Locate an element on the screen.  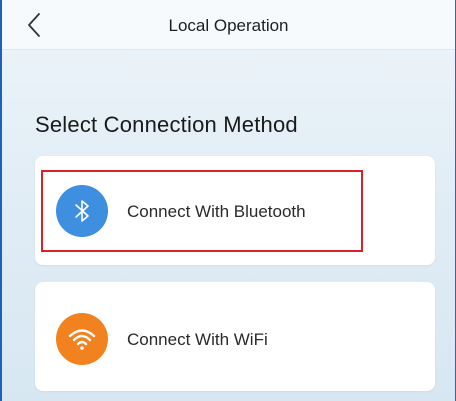
section-heading: Select Connection Method is located at coordinates (166, 124).